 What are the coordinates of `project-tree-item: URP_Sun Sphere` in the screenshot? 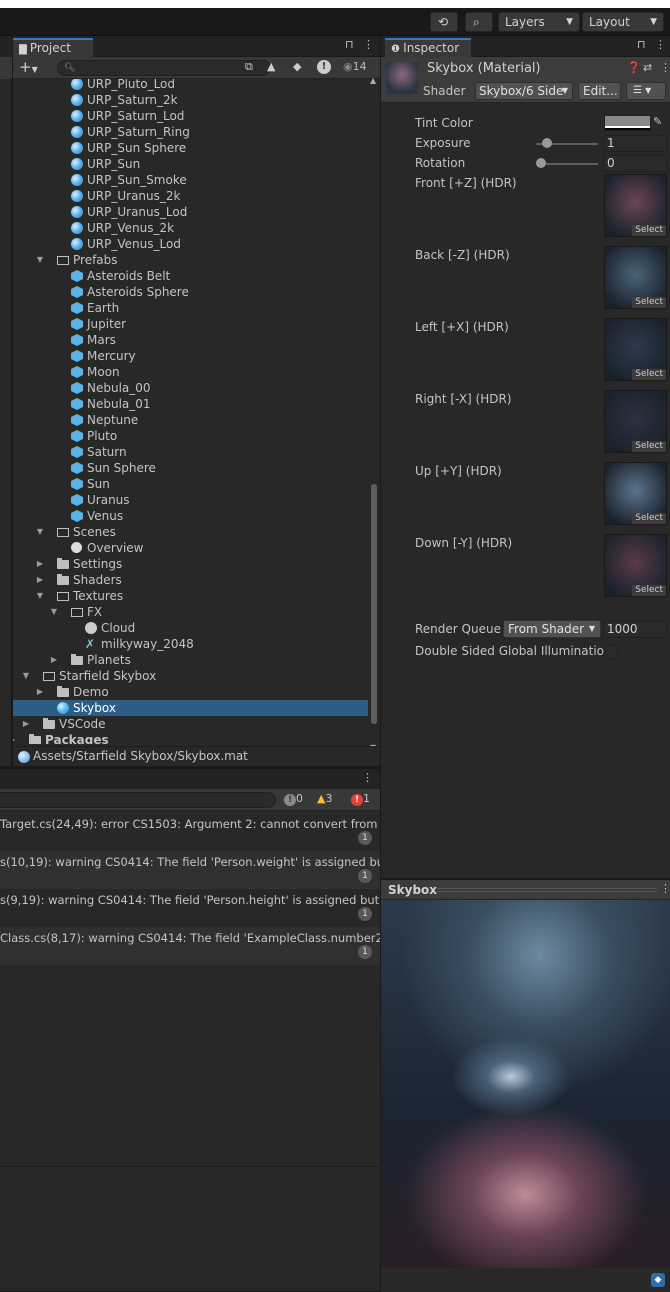 It's located at (190, 148).